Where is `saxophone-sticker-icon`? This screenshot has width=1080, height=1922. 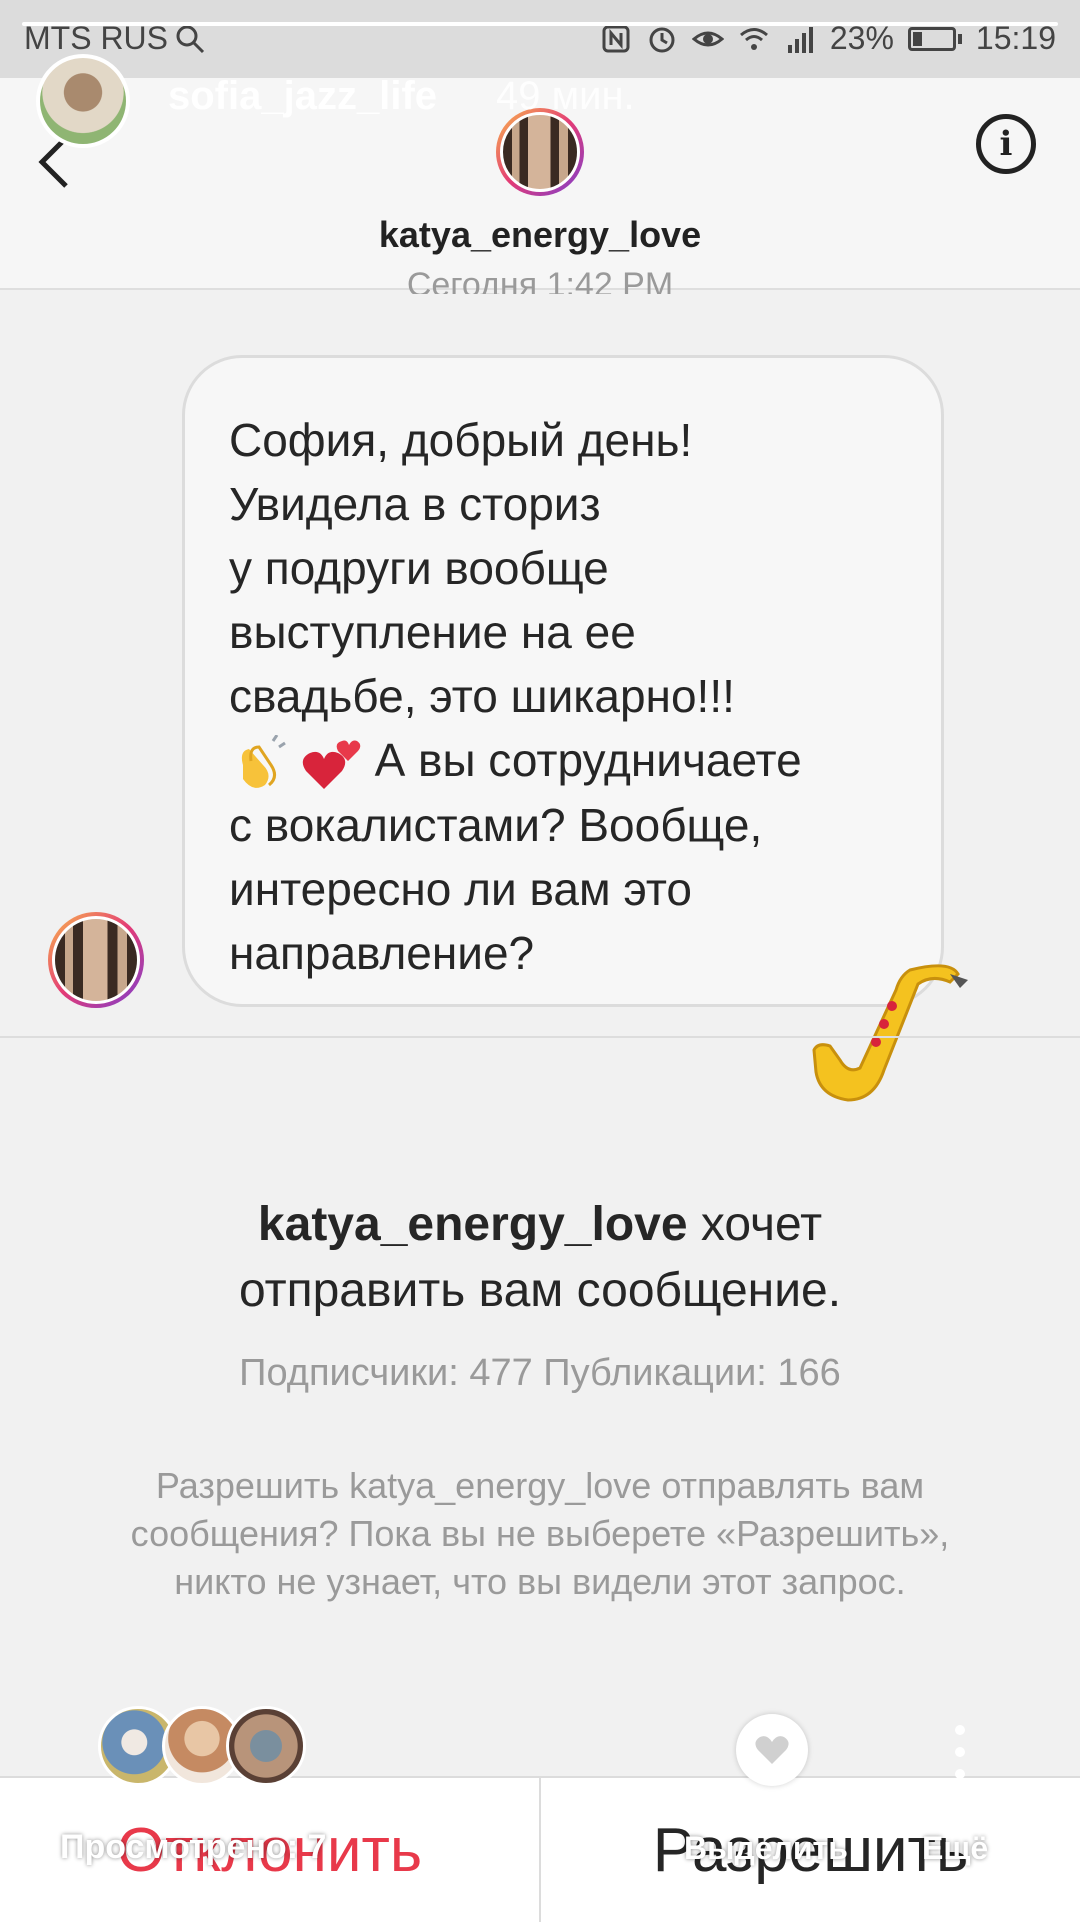 saxophone-sticker-icon is located at coordinates (885, 1035).